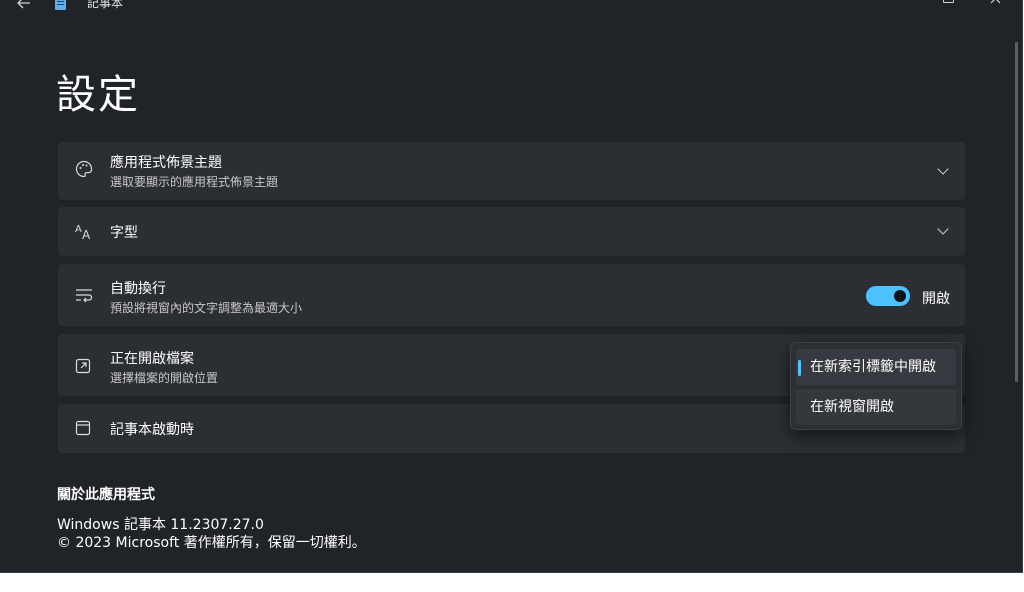  I want to click on maximize-button, so click(948, 1).